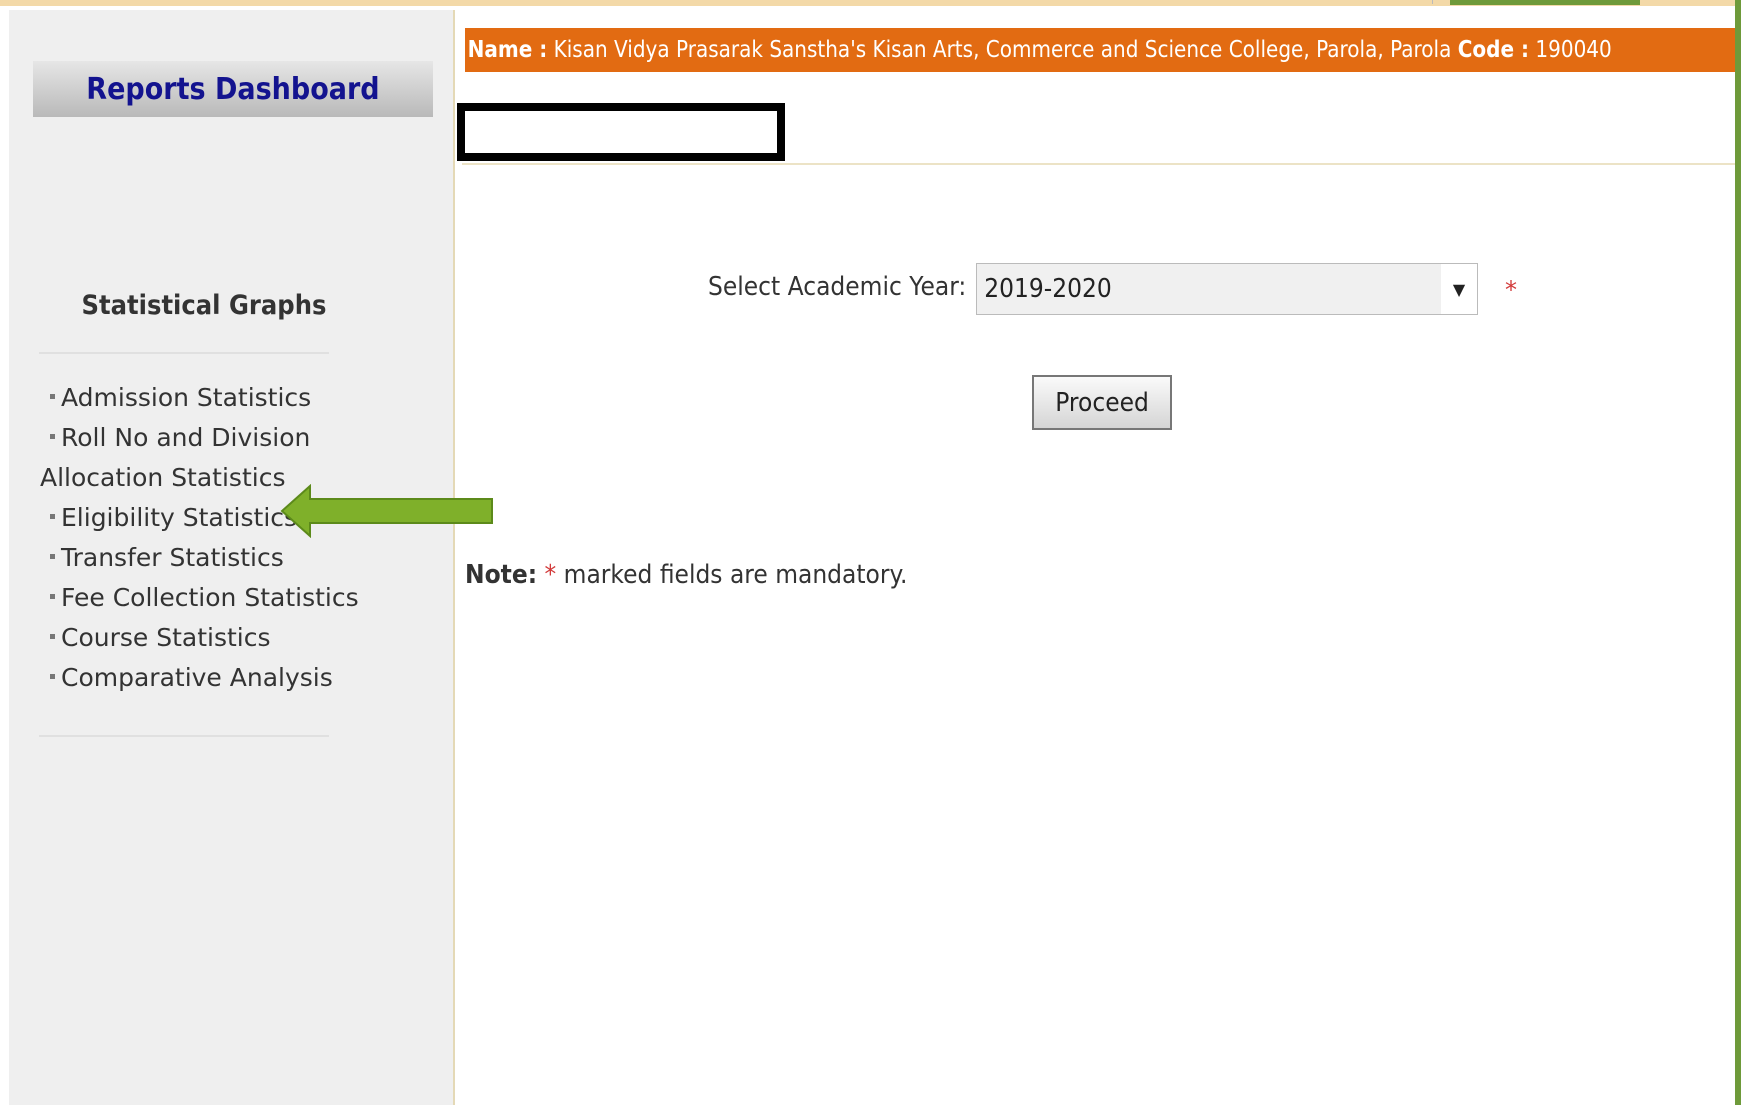 The image size is (1741, 1105). I want to click on right-edge-accent, so click(1738, 552).